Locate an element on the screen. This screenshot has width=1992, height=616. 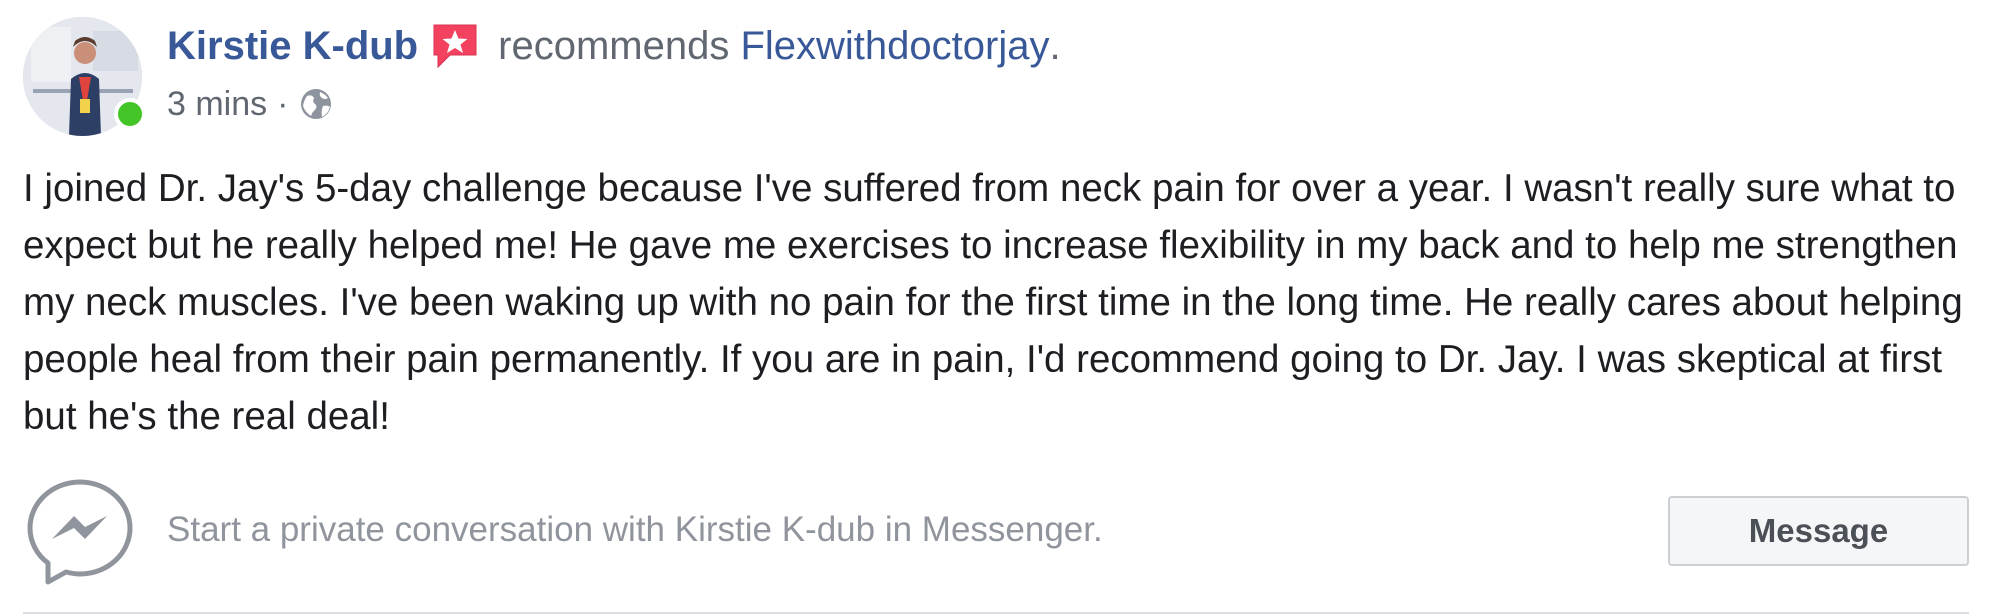
message-button: Message is located at coordinates (1818, 531).